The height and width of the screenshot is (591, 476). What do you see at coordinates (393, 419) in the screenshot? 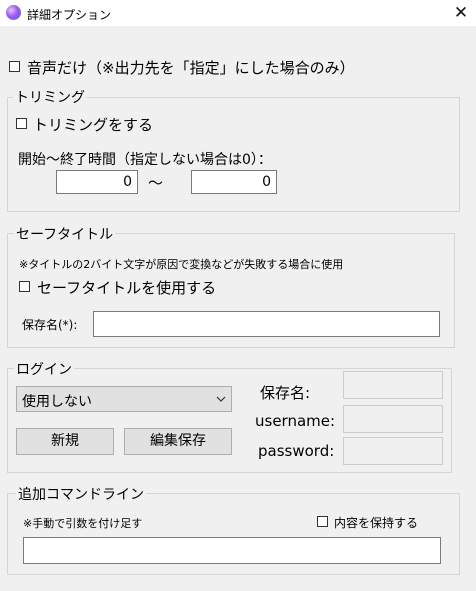
I see `username-input` at bounding box center [393, 419].